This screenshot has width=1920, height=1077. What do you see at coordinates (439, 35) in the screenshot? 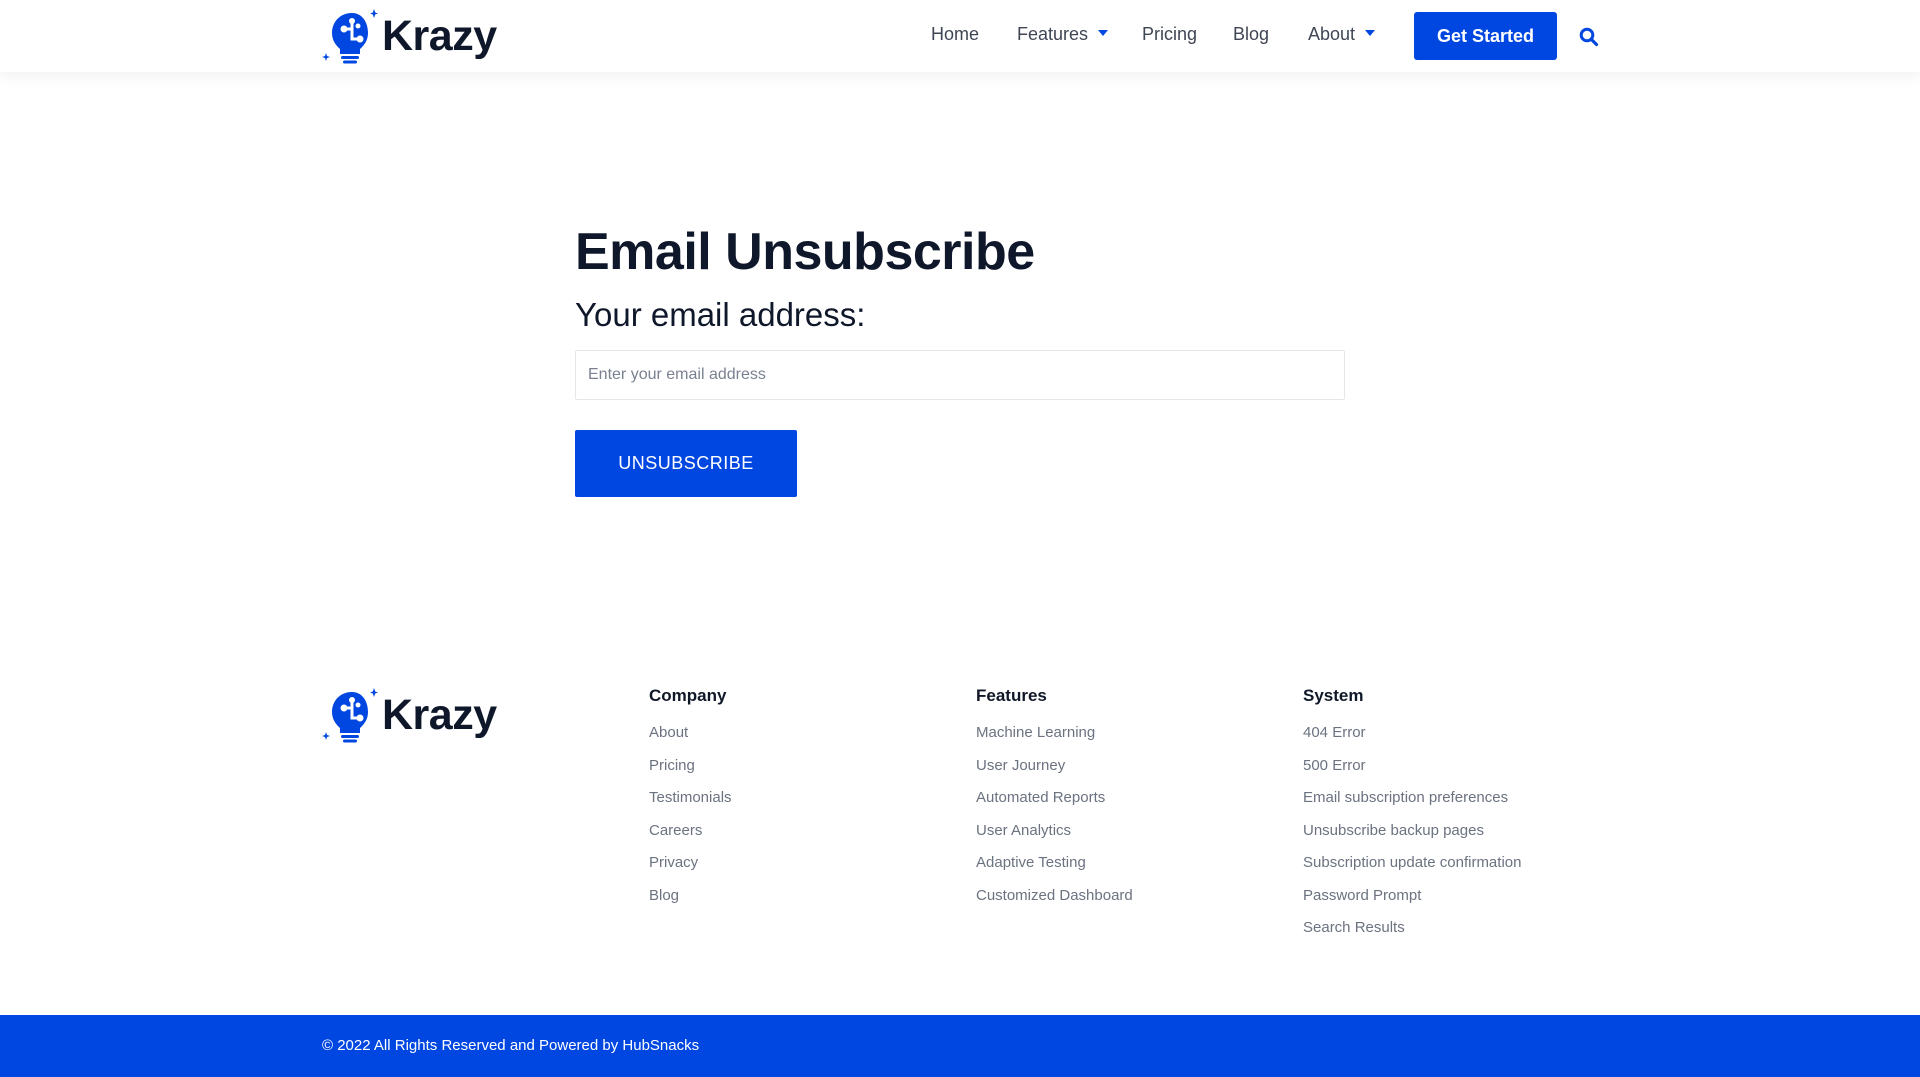
I see `brand-name: Krazy` at bounding box center [439, 35].